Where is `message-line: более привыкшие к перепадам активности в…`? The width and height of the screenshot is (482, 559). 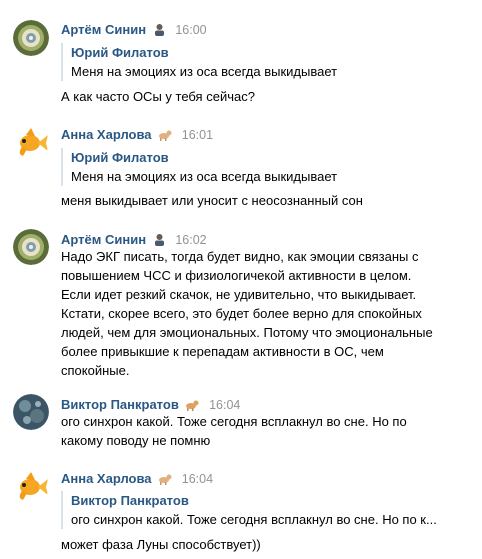 message-line: более привыкшие к перепадам активности в… is located at coordinates (222, 351).